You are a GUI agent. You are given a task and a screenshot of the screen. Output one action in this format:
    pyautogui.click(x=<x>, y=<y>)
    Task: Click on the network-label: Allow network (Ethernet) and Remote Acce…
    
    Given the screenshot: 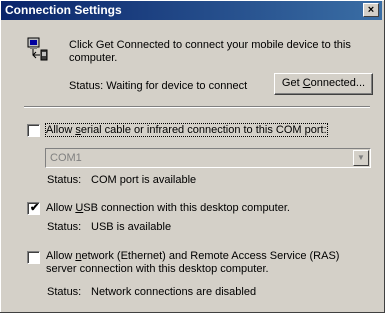 What is the action you would take?
    pyautogui.click(x=196, y=263)
    